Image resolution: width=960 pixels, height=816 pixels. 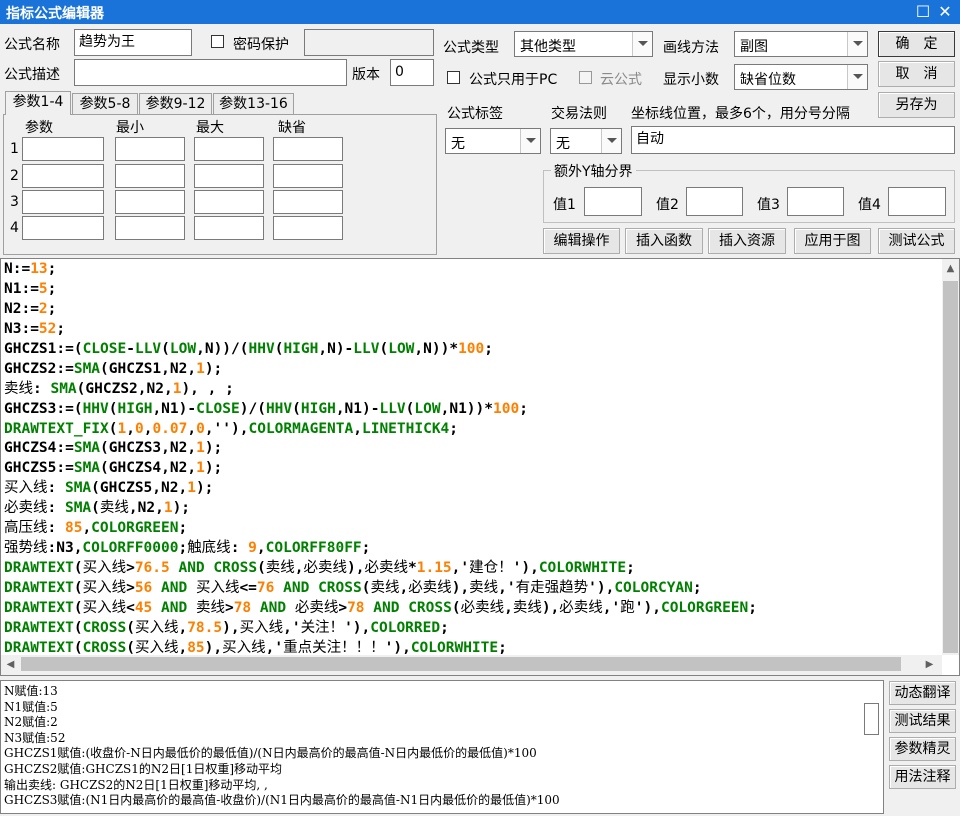 I want to click on save-as-button: 另存为, so click(x=916, y=105).